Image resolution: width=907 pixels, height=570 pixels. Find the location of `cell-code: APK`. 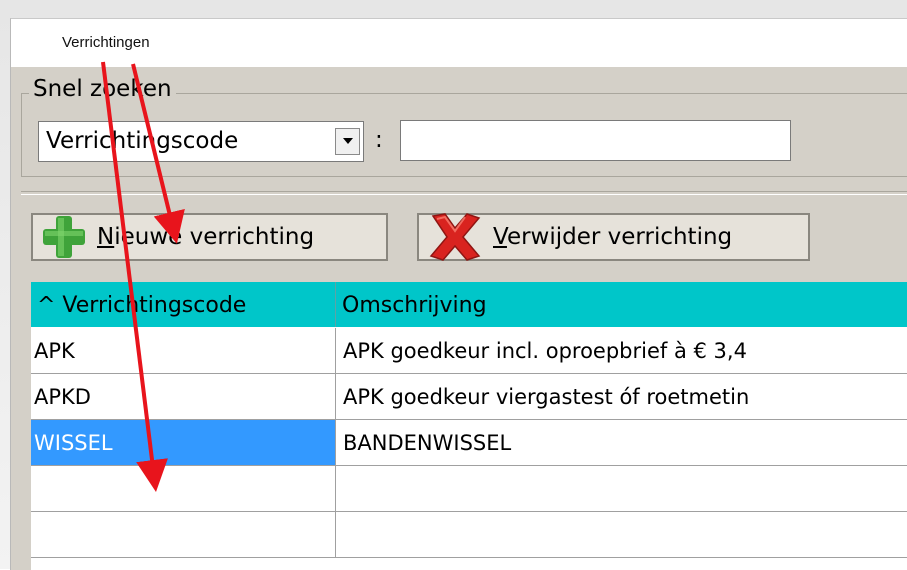

cell-code: APK is located at coordinates (183, 351).